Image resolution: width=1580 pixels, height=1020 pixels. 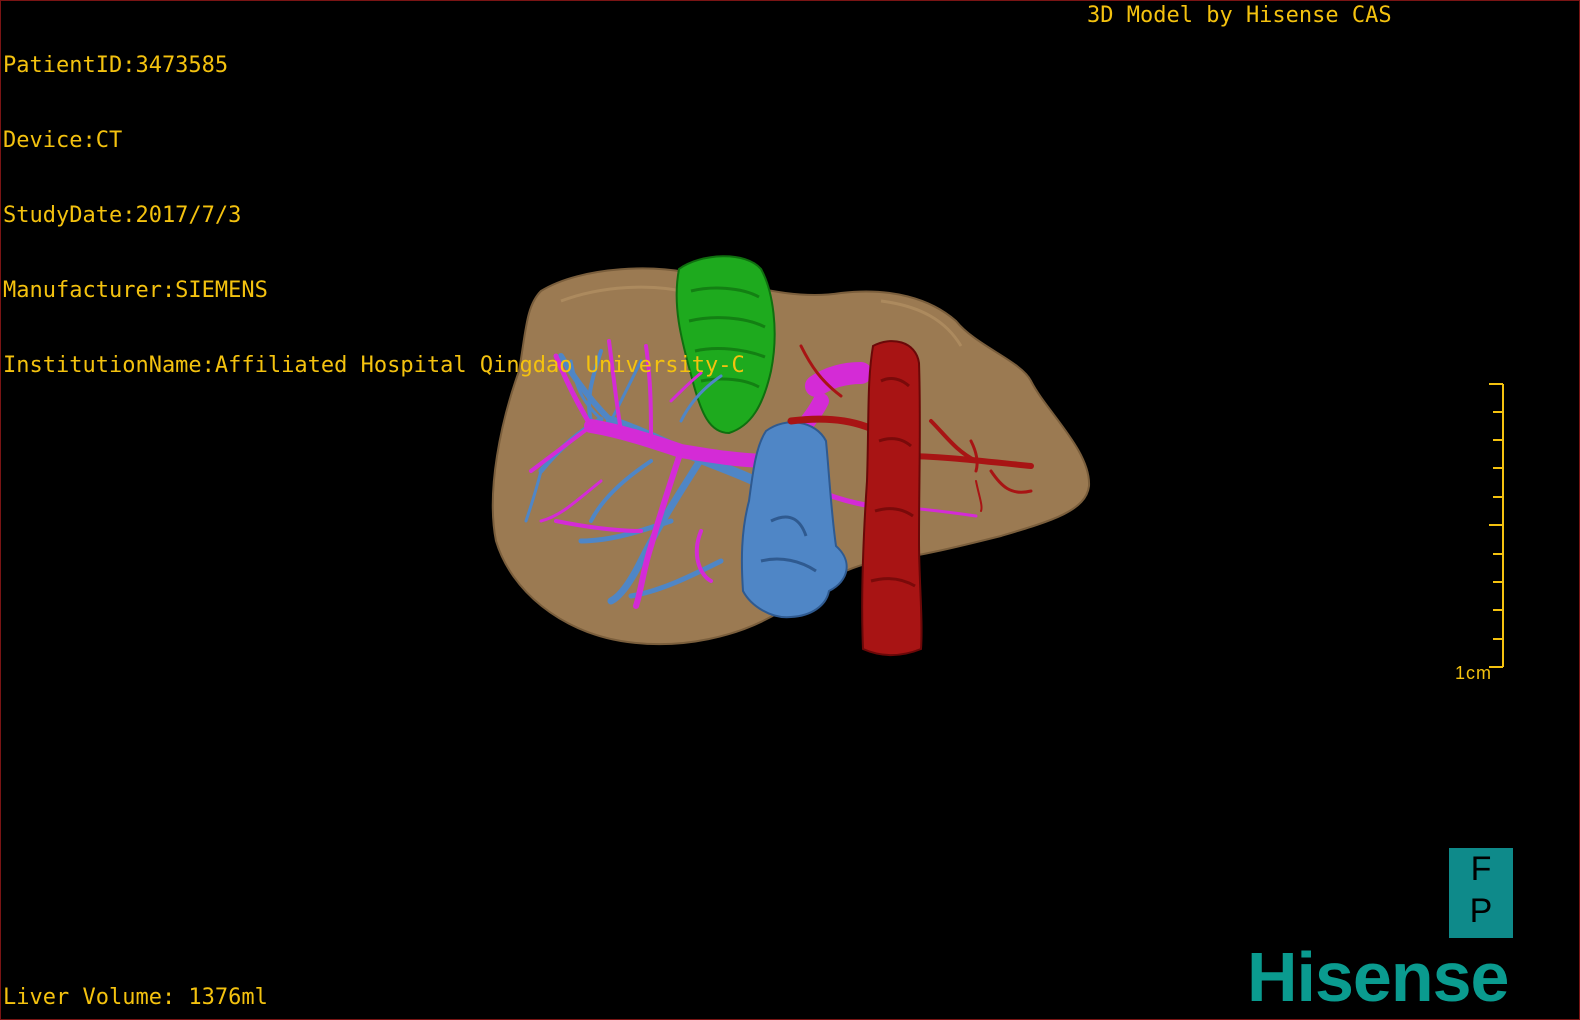 What do you see at coordinates (63, 140) in the screenshot?
I see `device-text: Device:CT` at bounding box center [63, 140].